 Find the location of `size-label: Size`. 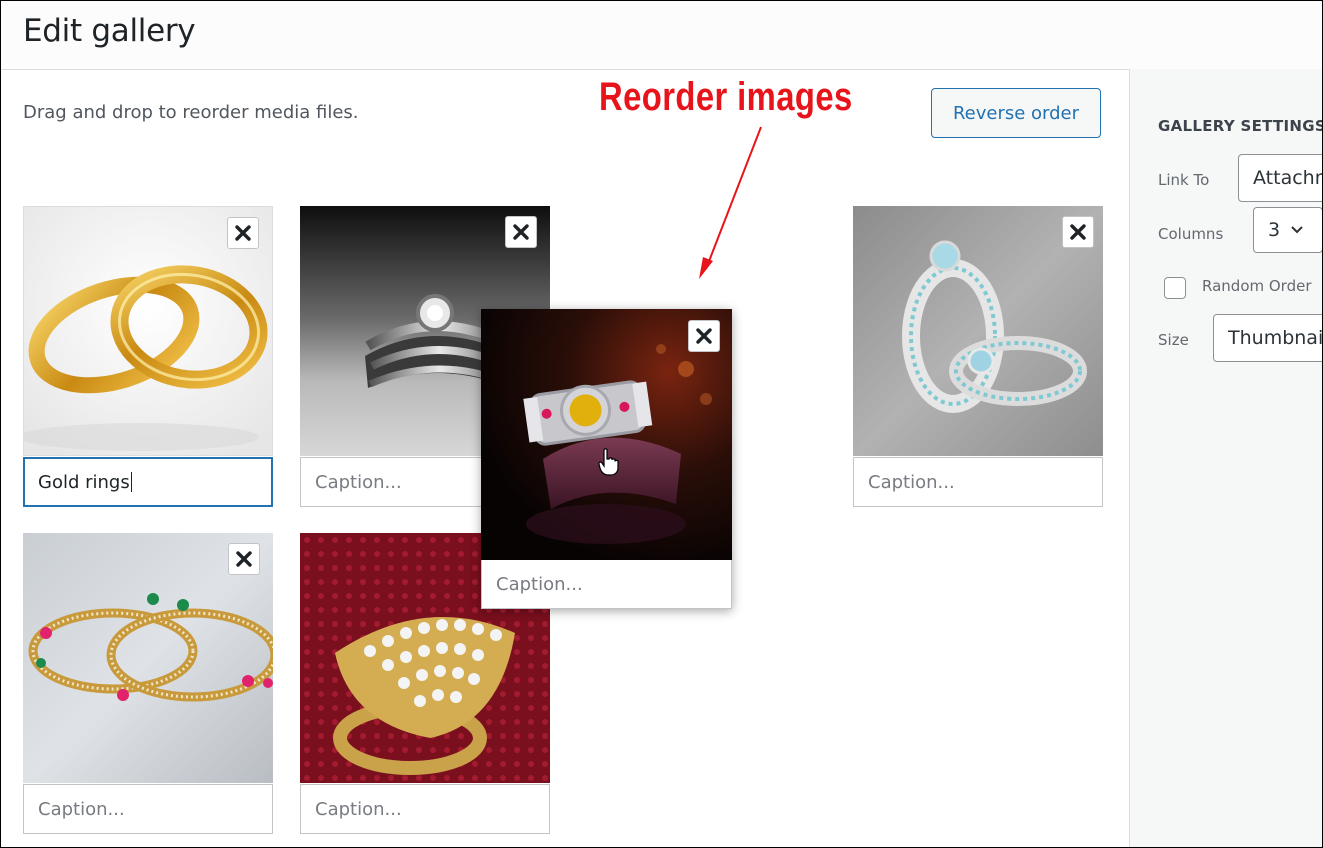

size-label: Size is located at coordinates (1173, 340).